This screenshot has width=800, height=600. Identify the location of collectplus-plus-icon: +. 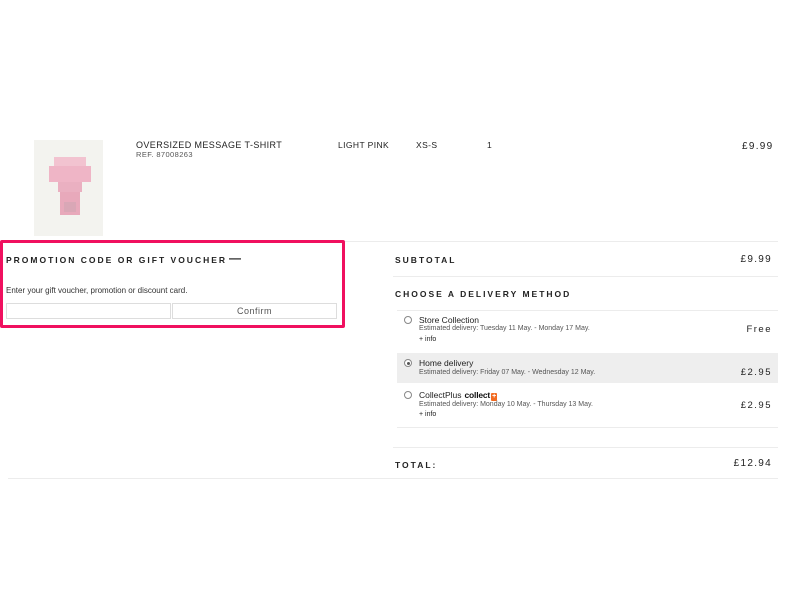
(494, 397).